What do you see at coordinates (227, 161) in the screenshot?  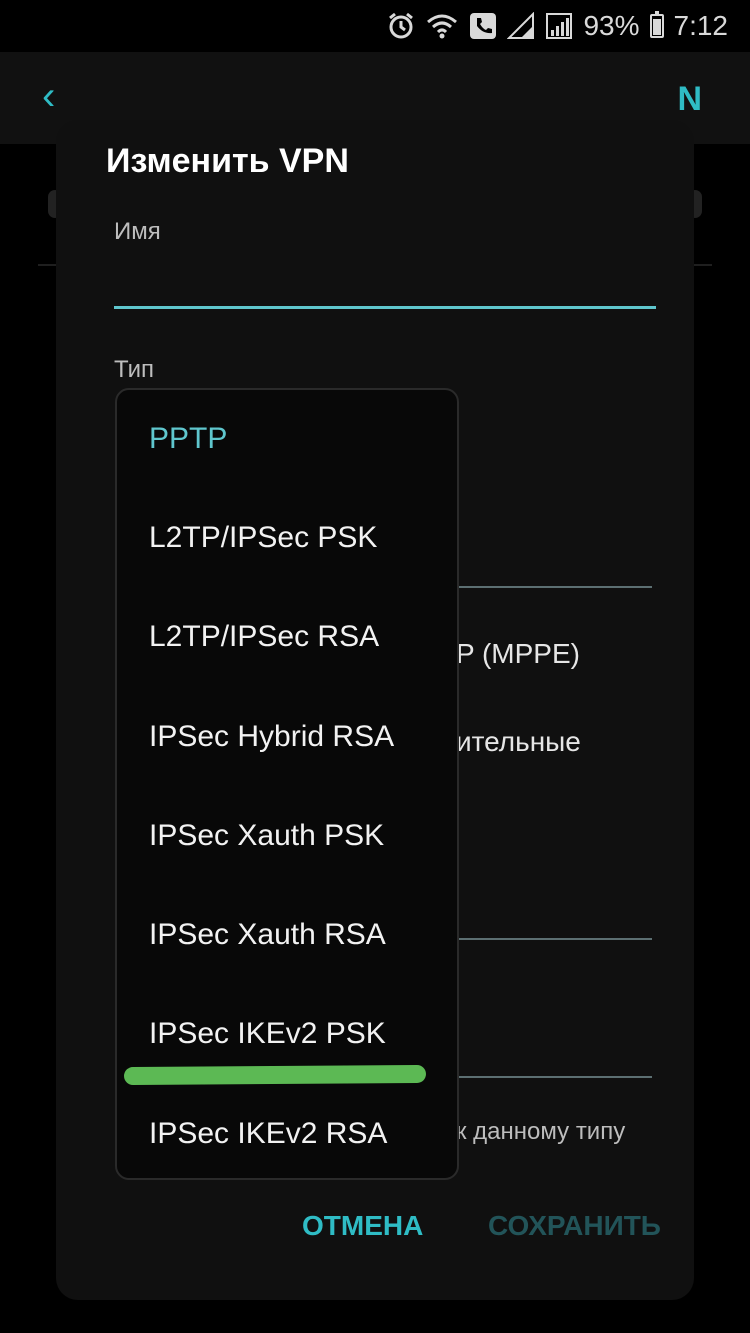 I see `dialog-title: Изменить VPN` at bounding box center [227, 161].